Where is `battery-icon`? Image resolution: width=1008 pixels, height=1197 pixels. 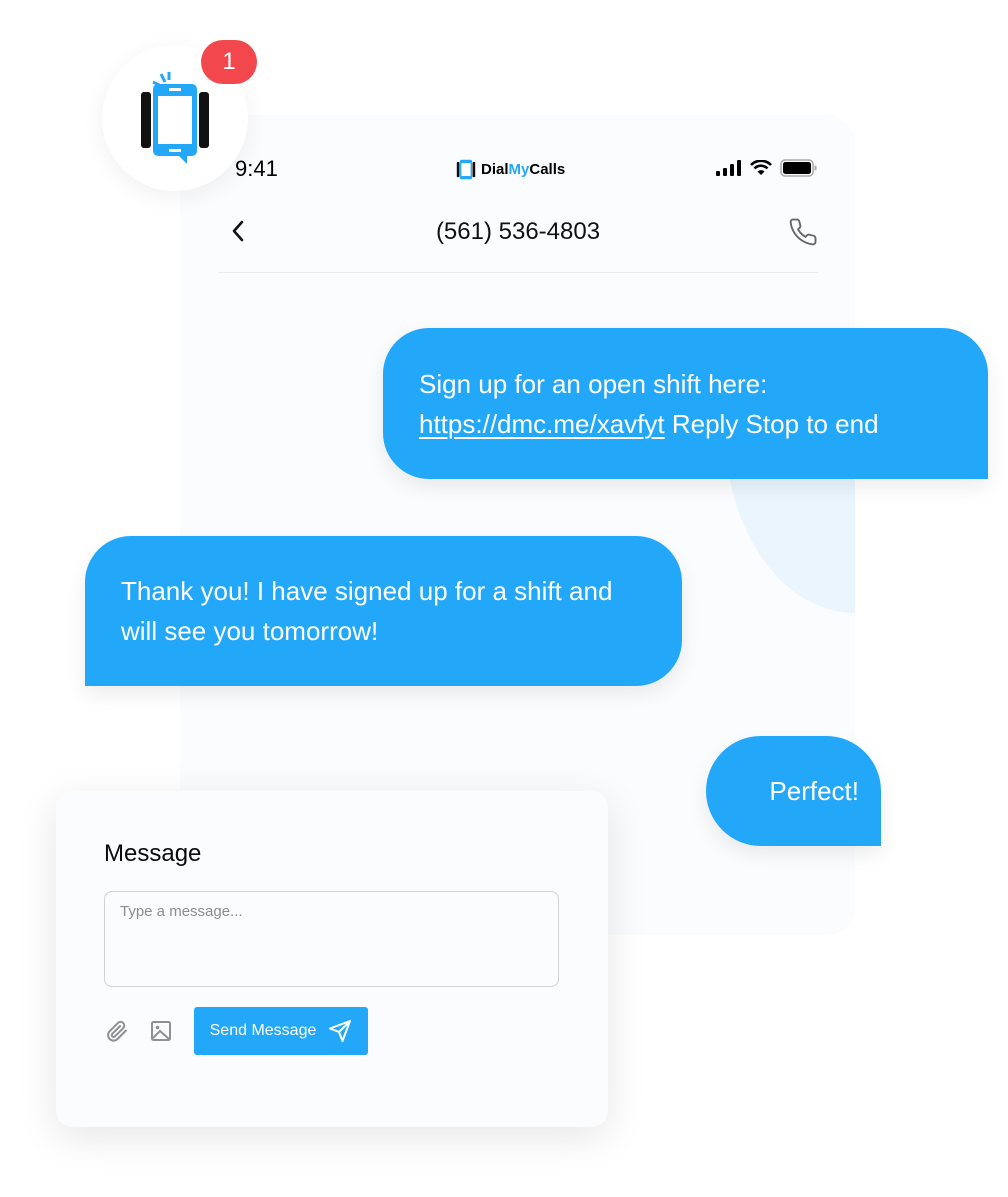
battery-icon is located at coordinates (798, 168).